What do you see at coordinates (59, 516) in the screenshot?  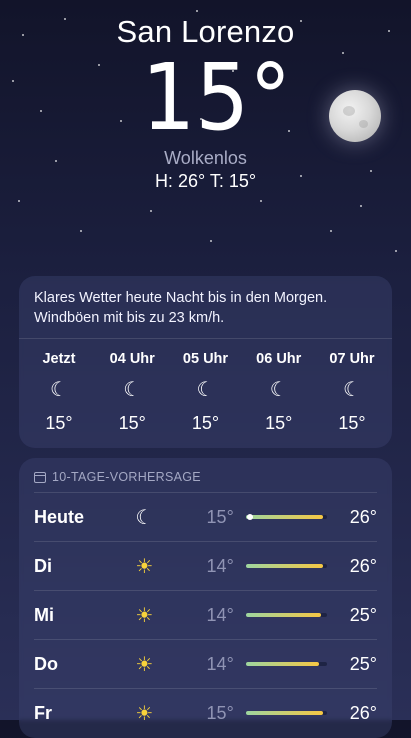 I see `day-label: Heute` at bounding box center [59, 516].